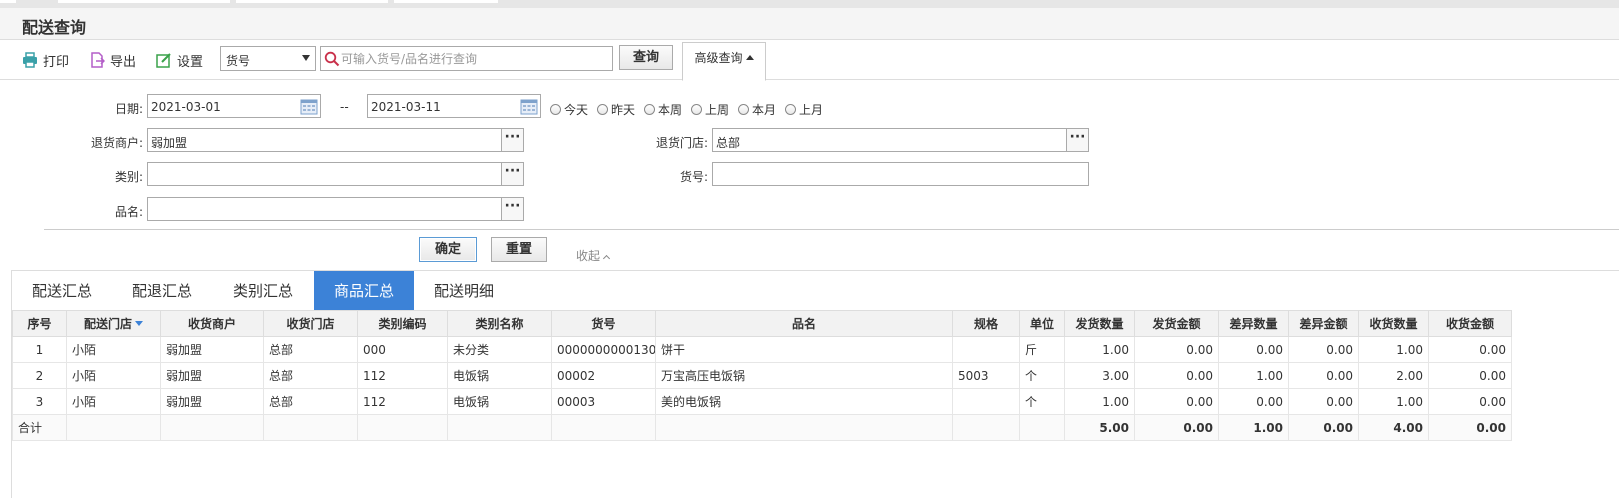 This screenshot has width=1619, height=498. What do you see at coordinates (512, 174) in the screenshot?
I see `category-picker-button: ···` at bounding box center [512, 174].